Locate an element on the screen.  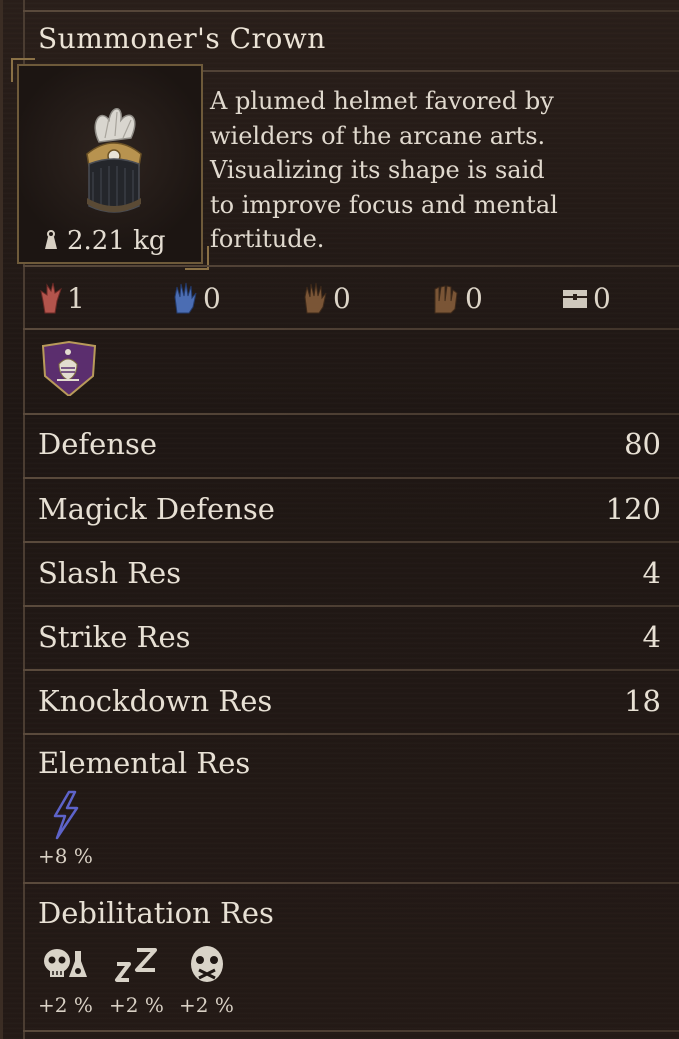
elemental-res-value: +8 % is located at coordinates (65, 856).